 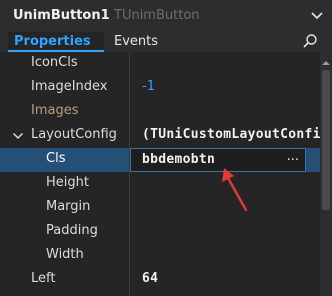 What do you see at coordinates (129, 174) in the screenshot?
I see `column-divider` at bounding box center [129, 174].